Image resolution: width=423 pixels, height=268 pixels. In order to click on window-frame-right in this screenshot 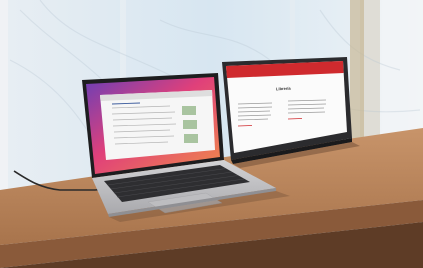, I will do `click(357, 75)`.